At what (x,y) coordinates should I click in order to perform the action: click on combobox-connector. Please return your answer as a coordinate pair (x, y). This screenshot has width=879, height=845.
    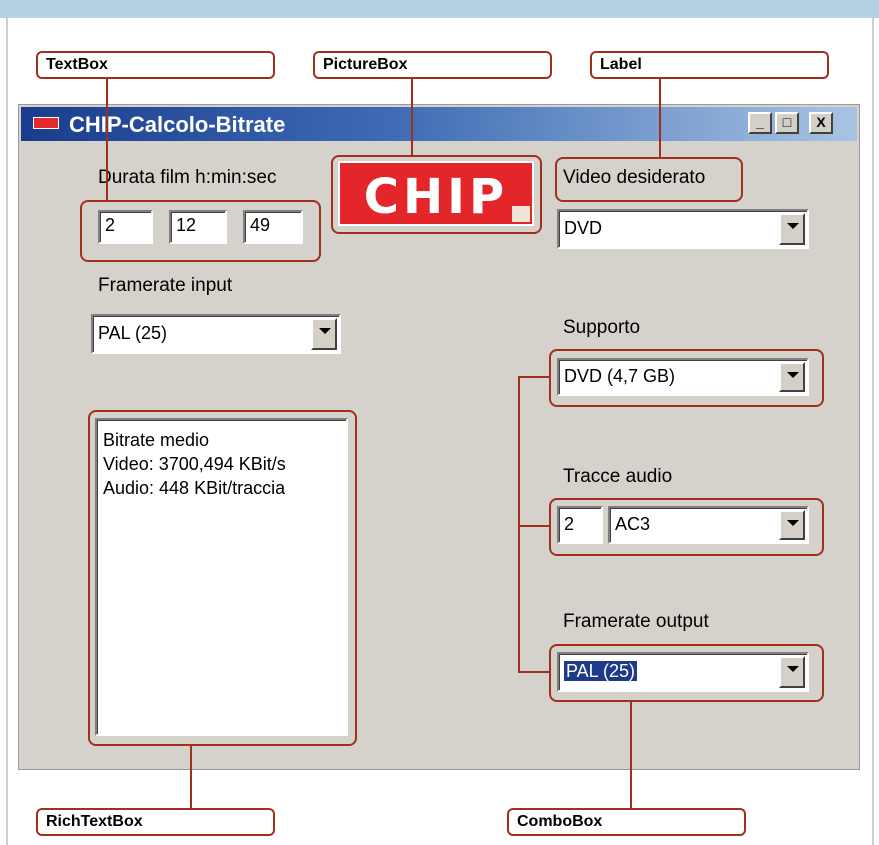
    Looking at the image, I should click on (631, 755).